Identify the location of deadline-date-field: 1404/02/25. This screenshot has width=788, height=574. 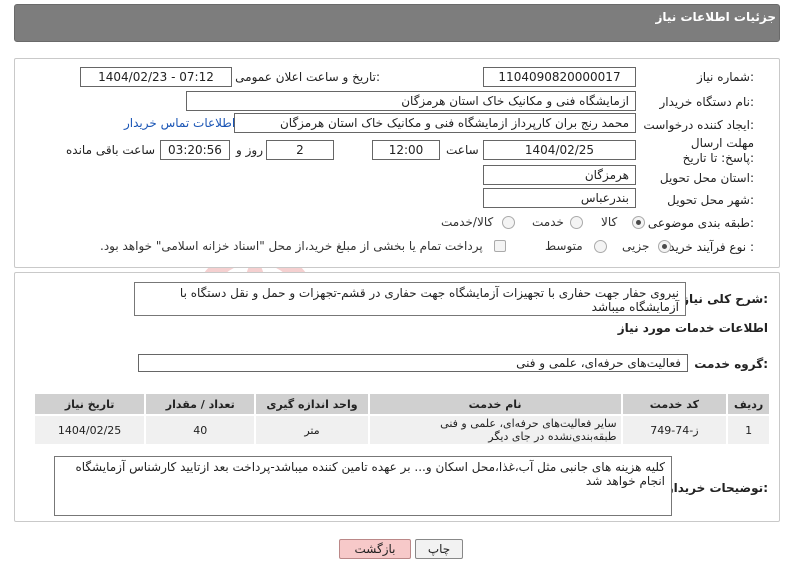
(559, 150).